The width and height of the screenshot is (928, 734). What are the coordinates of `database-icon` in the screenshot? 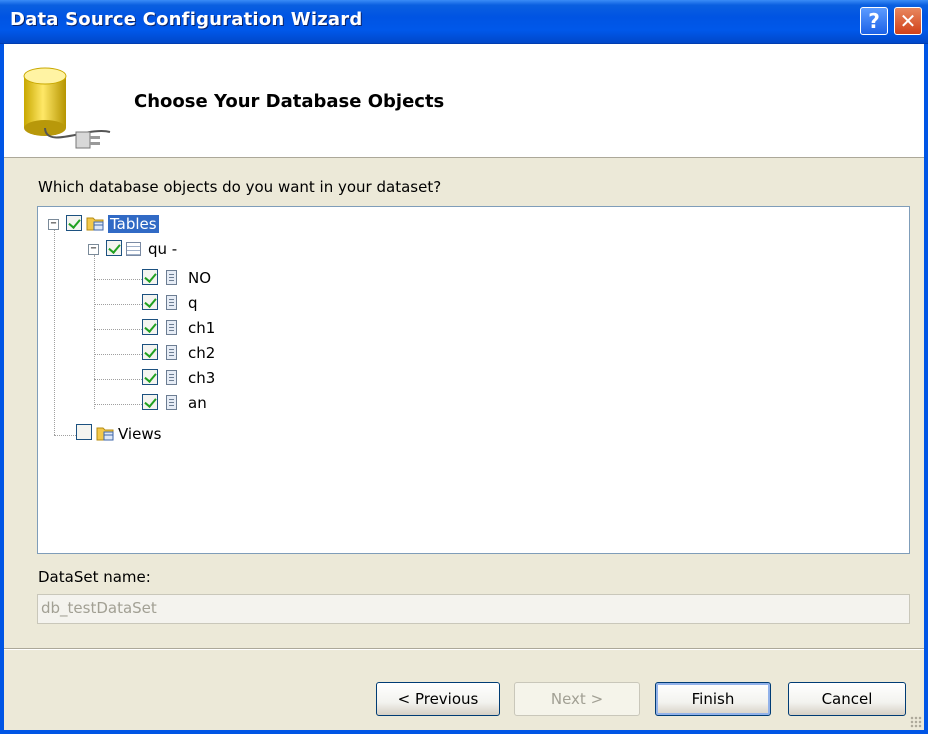 It's located at (67, 108).